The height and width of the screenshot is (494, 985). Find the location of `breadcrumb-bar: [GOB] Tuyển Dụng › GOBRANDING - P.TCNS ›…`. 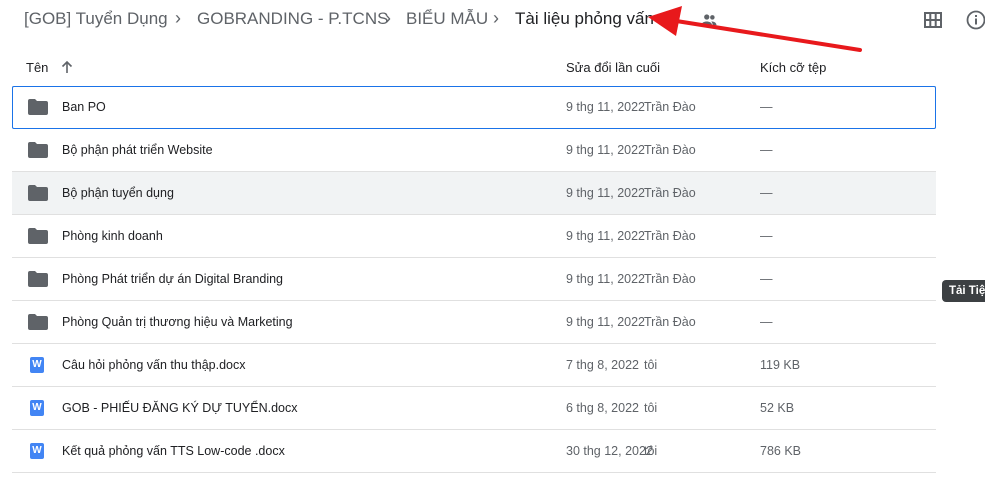

breadcrumb-bar: [GOB] Tuyển Dụng › GOBRANDING - P.TCNS ›… is located at coordinates (492, 20).